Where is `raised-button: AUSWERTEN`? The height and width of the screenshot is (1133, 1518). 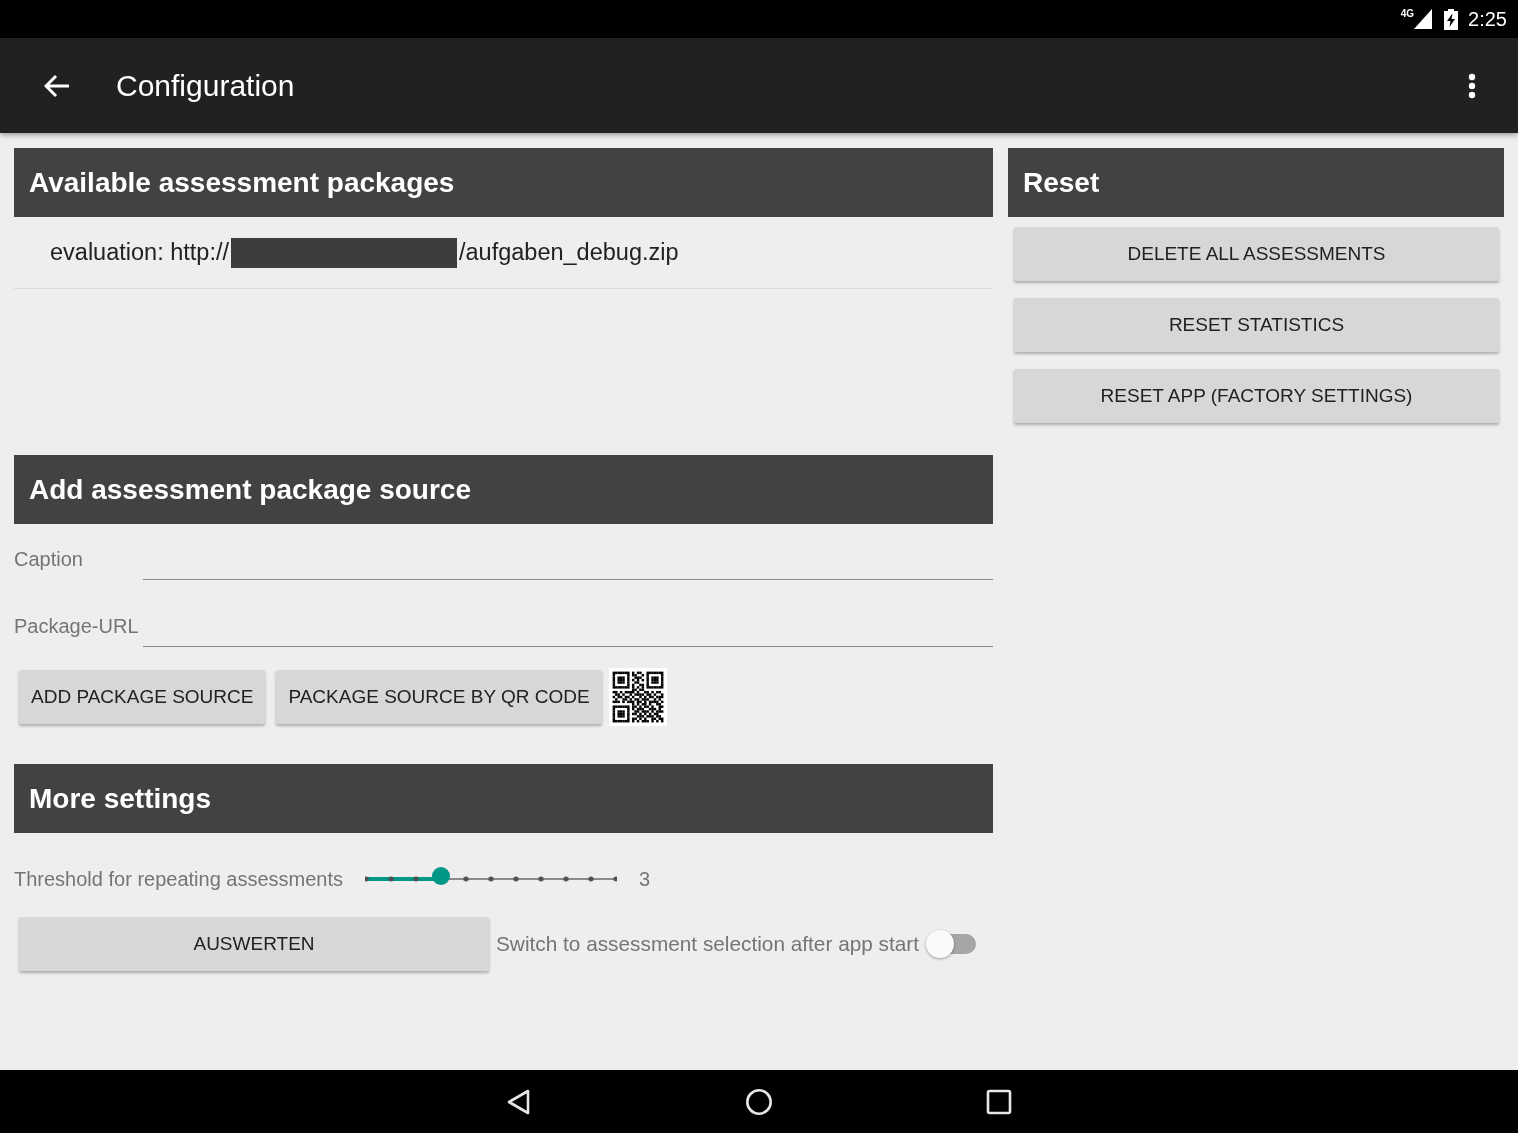 raised-button: AUSWERTEN is located at coordinates (254, 944).